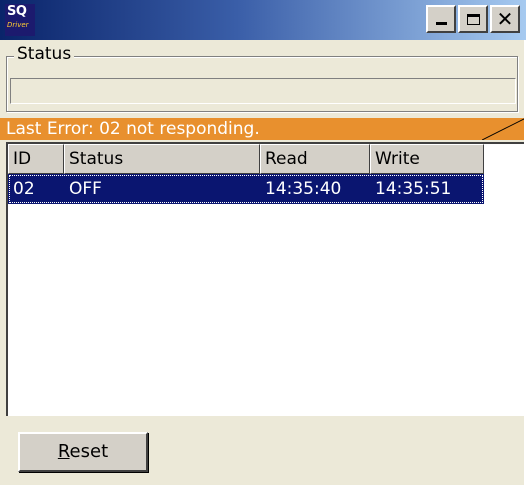  What do you see at coordinates (263, 91) in the screenshot?
I see `status-field` at bounding box center [263, 91].